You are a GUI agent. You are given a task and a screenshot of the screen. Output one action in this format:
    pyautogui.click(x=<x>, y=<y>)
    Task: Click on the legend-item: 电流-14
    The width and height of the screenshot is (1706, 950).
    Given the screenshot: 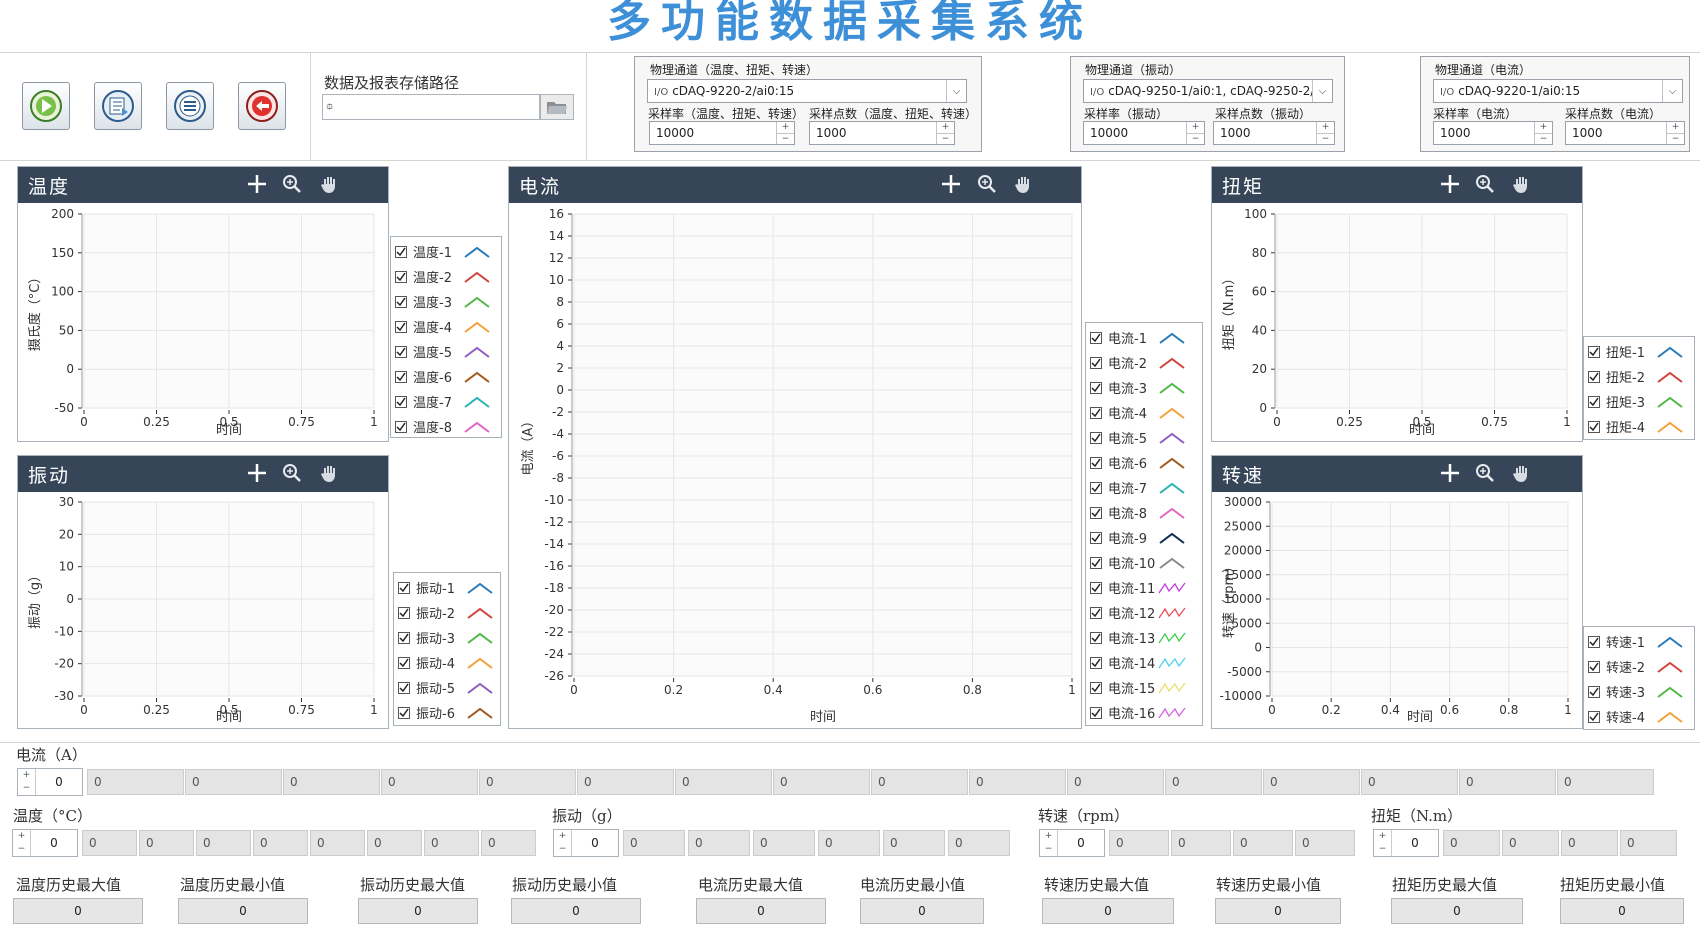 What is the action you would take?
    pyautogui.click(x=1144, y=662)
    